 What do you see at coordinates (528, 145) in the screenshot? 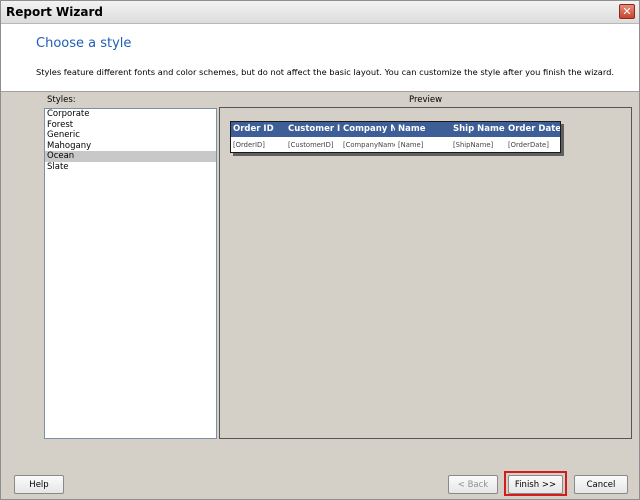
I see `preview-cell: [OrderDate]` at bounding box center [528, 145].